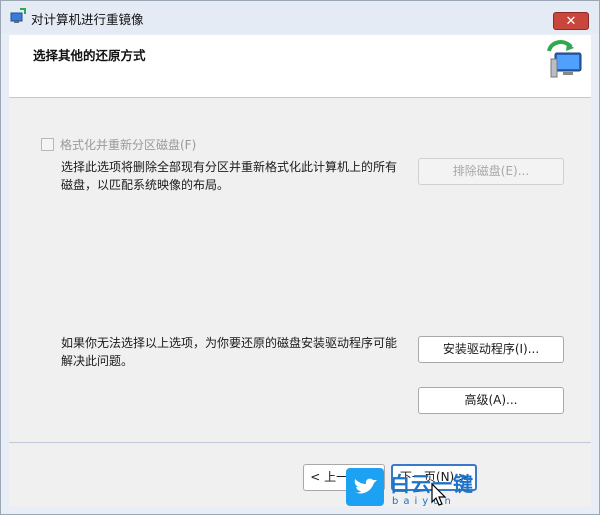 This screenshot has width=600, height=515. What do you see at coordinates (300, 475) in the screenshot?
I see `wizard-footer: < 上一步(B) 下一页(N) >` at bounding box center [300, 475].